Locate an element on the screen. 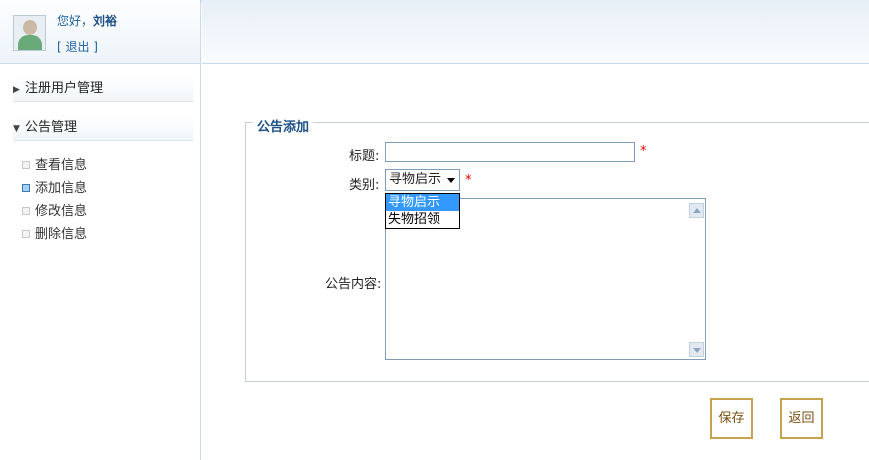 This screenshot has height=460, width=869. sidebar-item-label: 修改信息 is located at coordinates (61, 211).